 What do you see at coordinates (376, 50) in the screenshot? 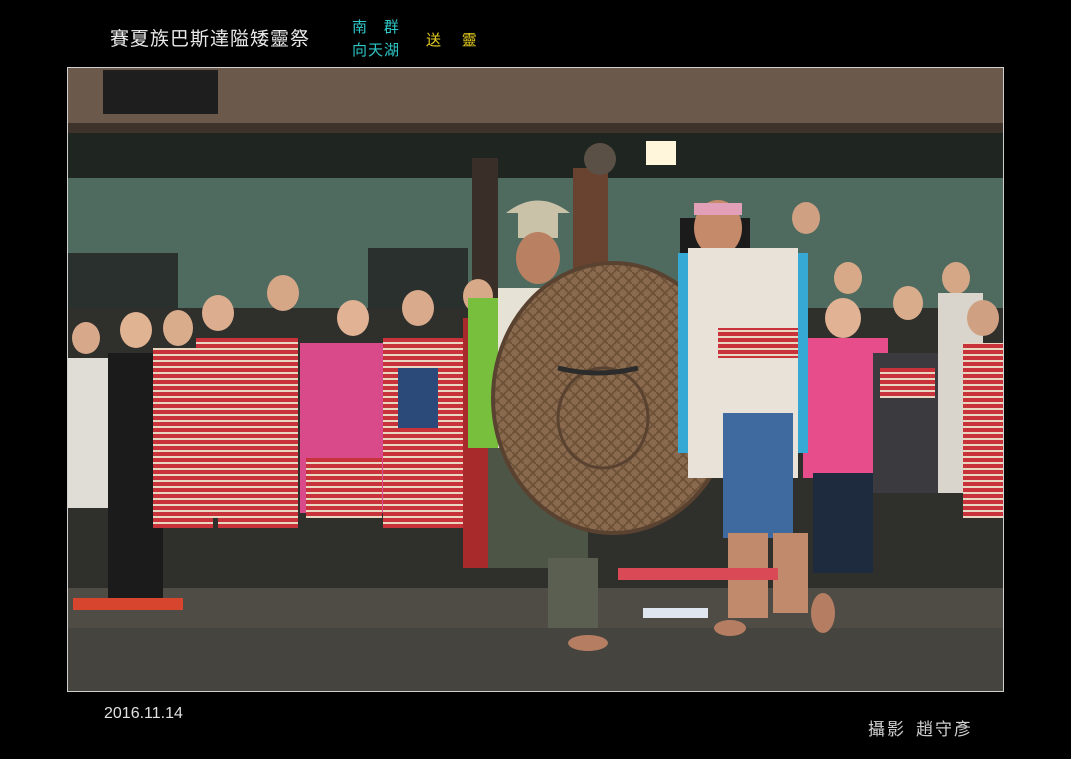
I see `village-label: 向天湖` at bounding box center [376, 50].